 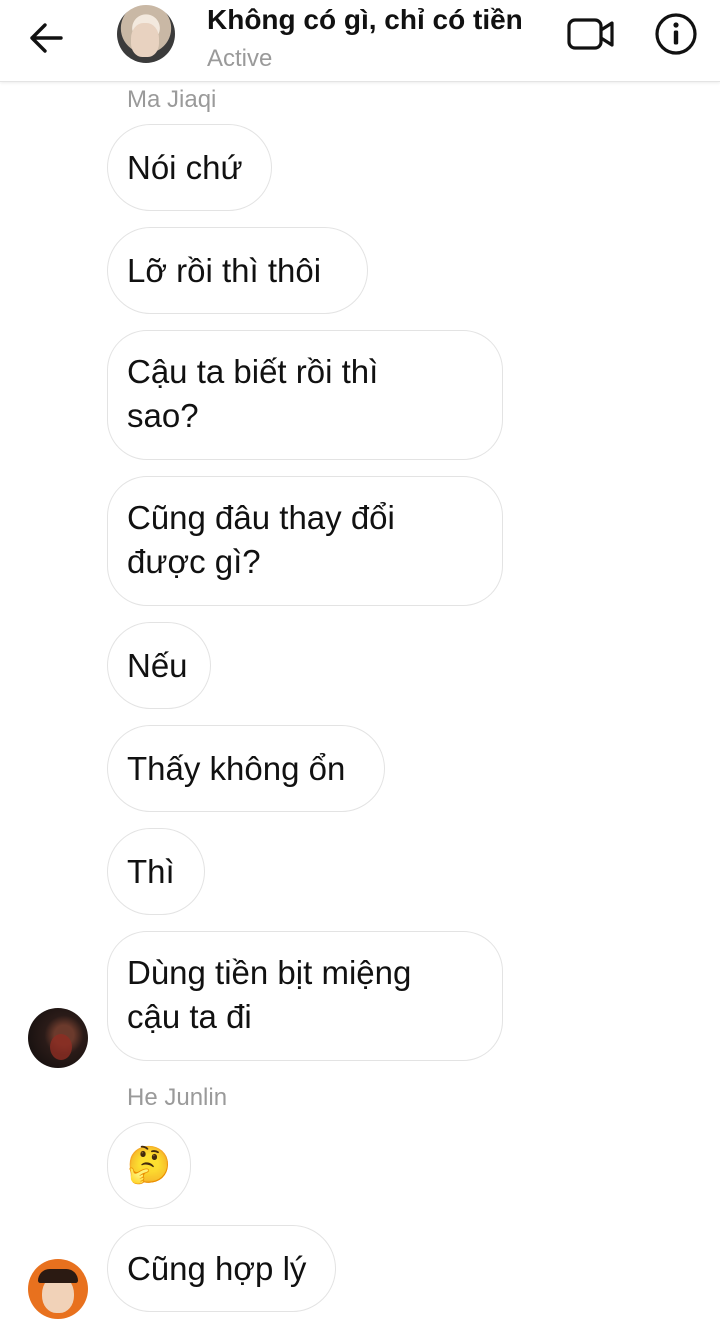 What do you see at coordinates (236, 768) in the screenshot?
I see `message-text: Thấy không ổn` at bounding box center [236, 768].